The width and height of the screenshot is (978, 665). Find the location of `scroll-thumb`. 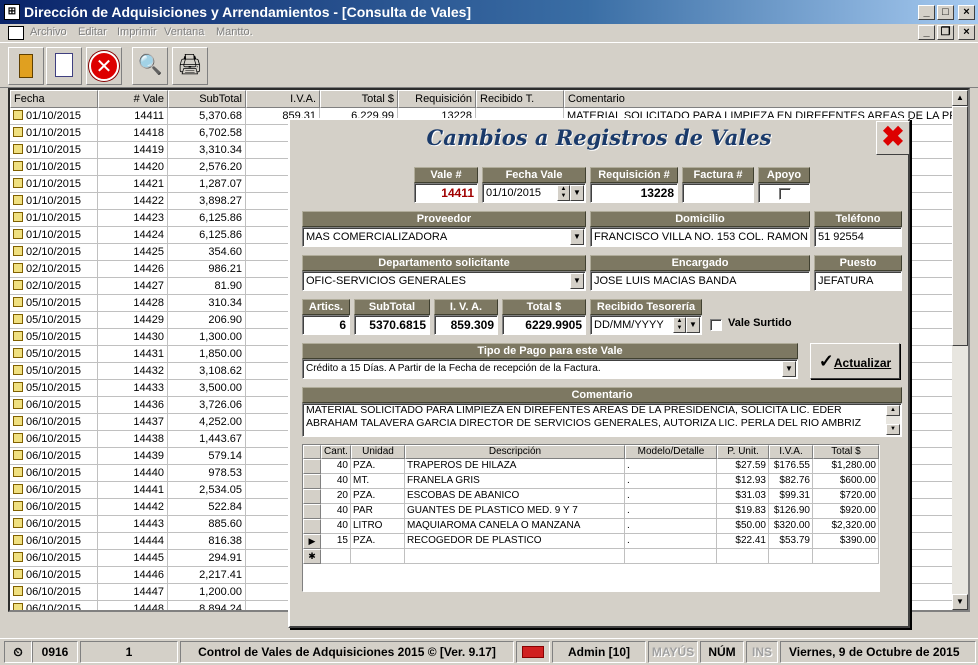

scroll-thumb is located at coordinates (960, 226).